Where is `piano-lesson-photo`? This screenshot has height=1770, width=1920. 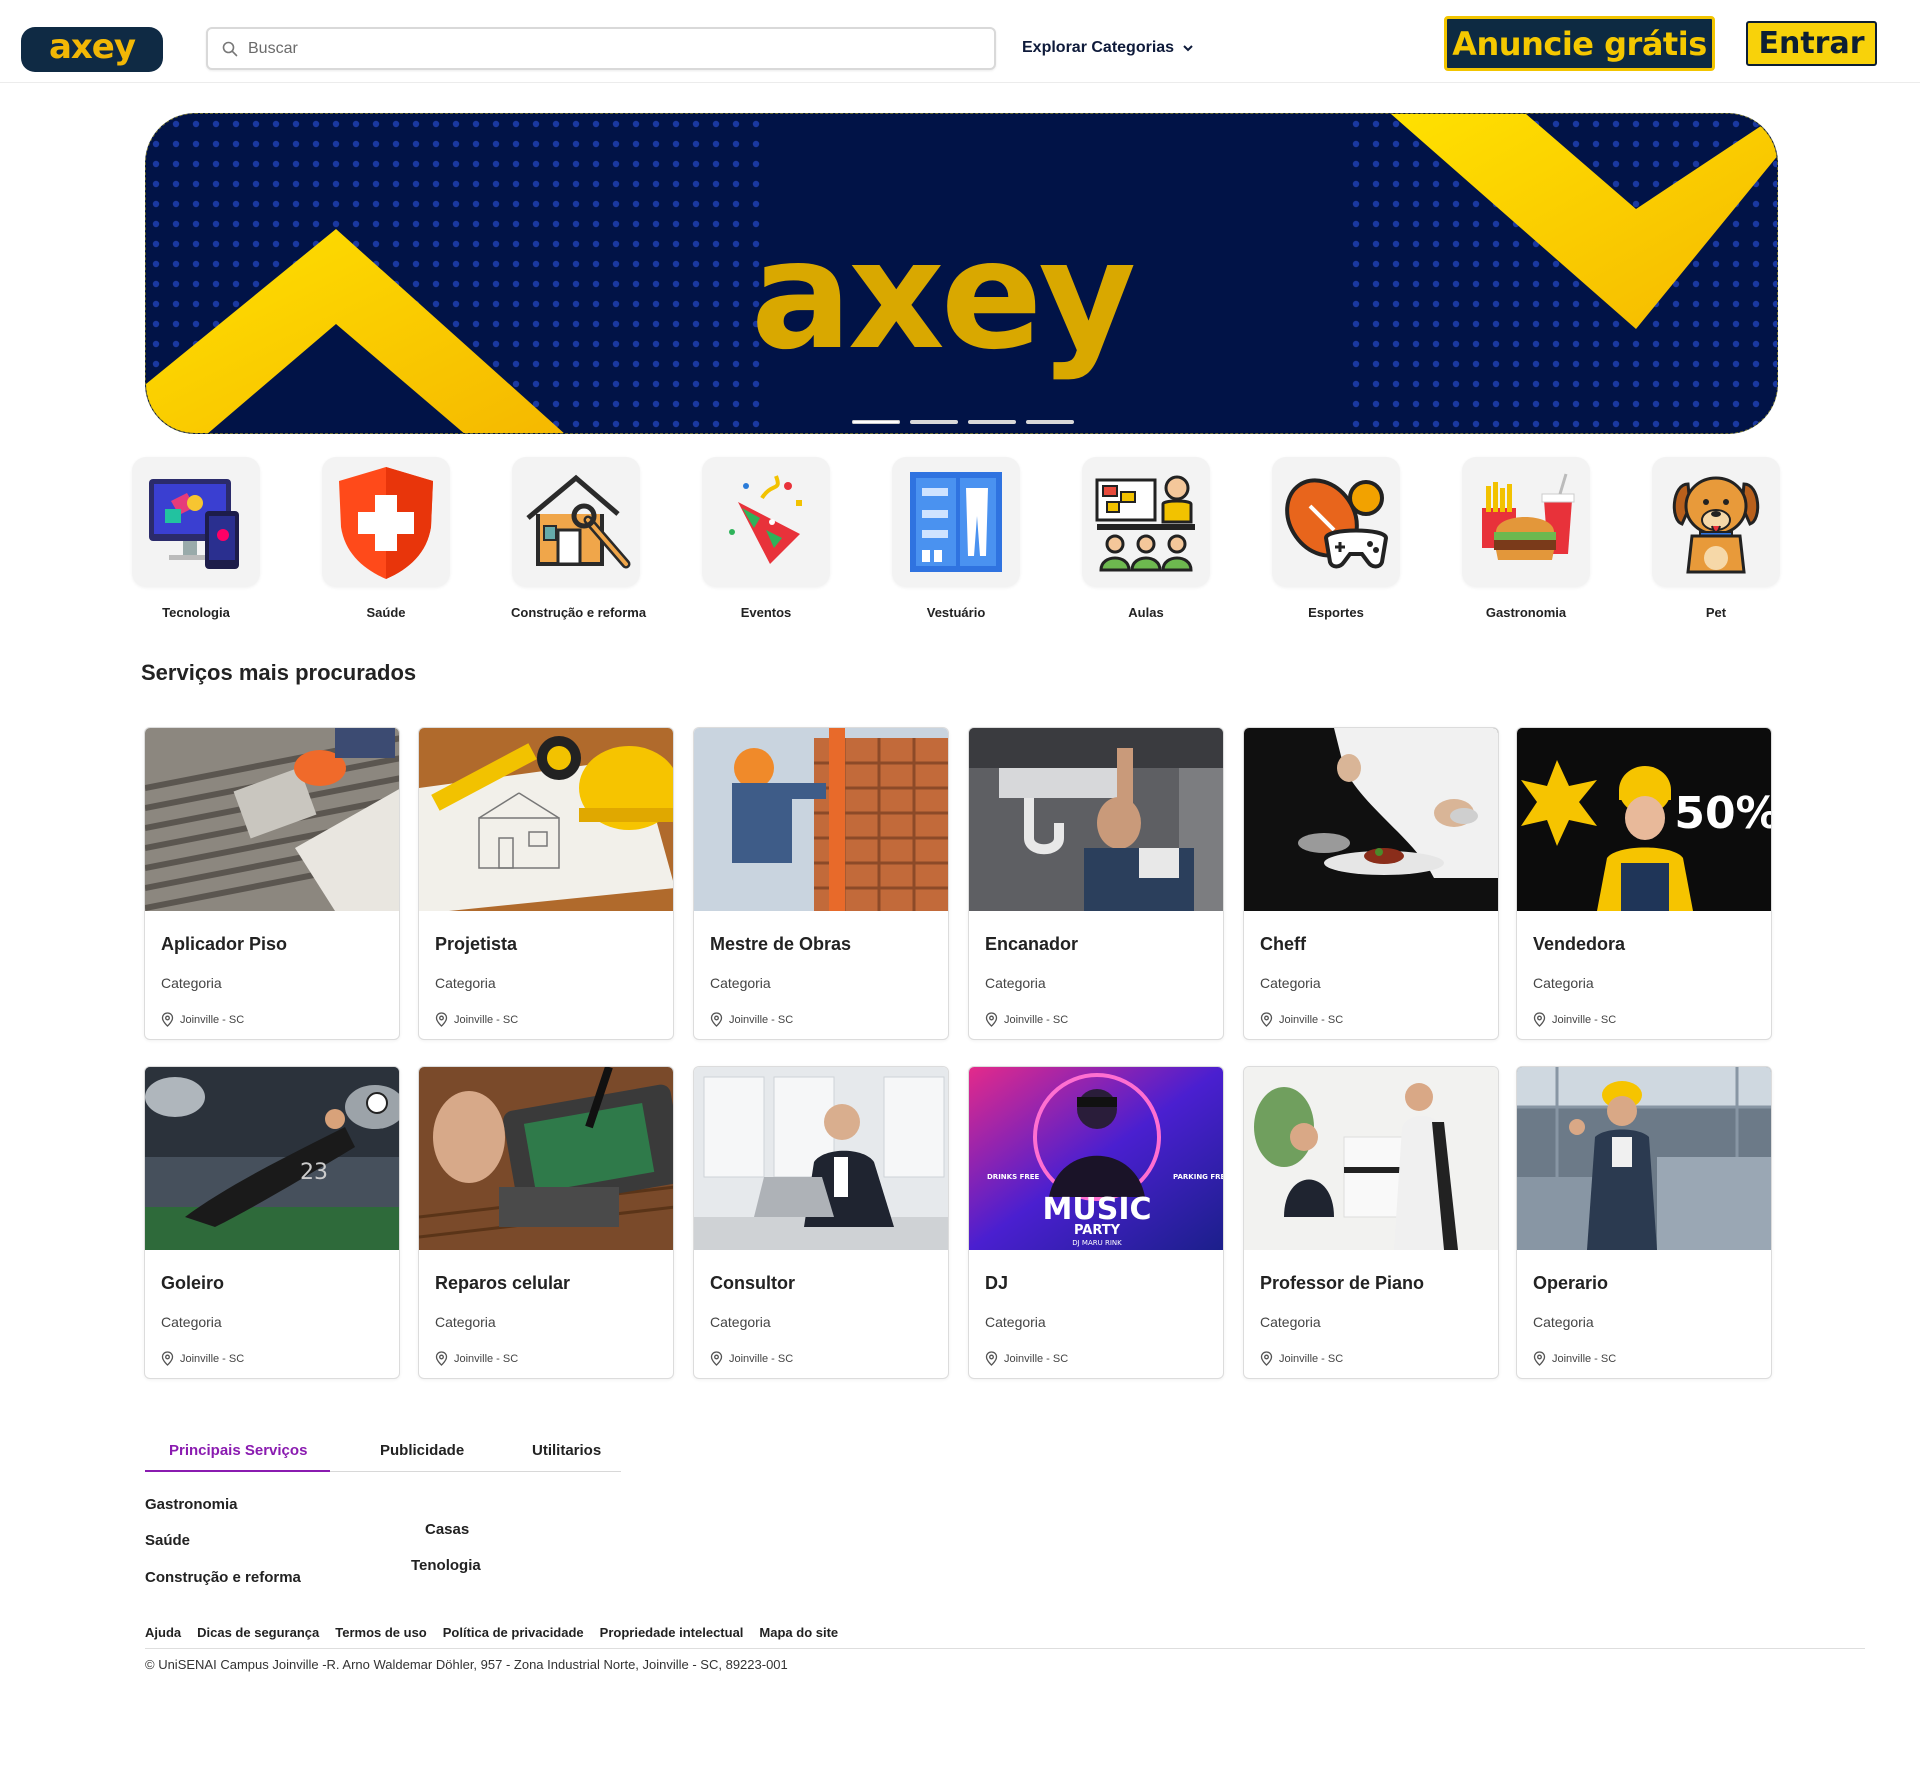 piano-lesson-photo is located at coordinates (1371, 1158).